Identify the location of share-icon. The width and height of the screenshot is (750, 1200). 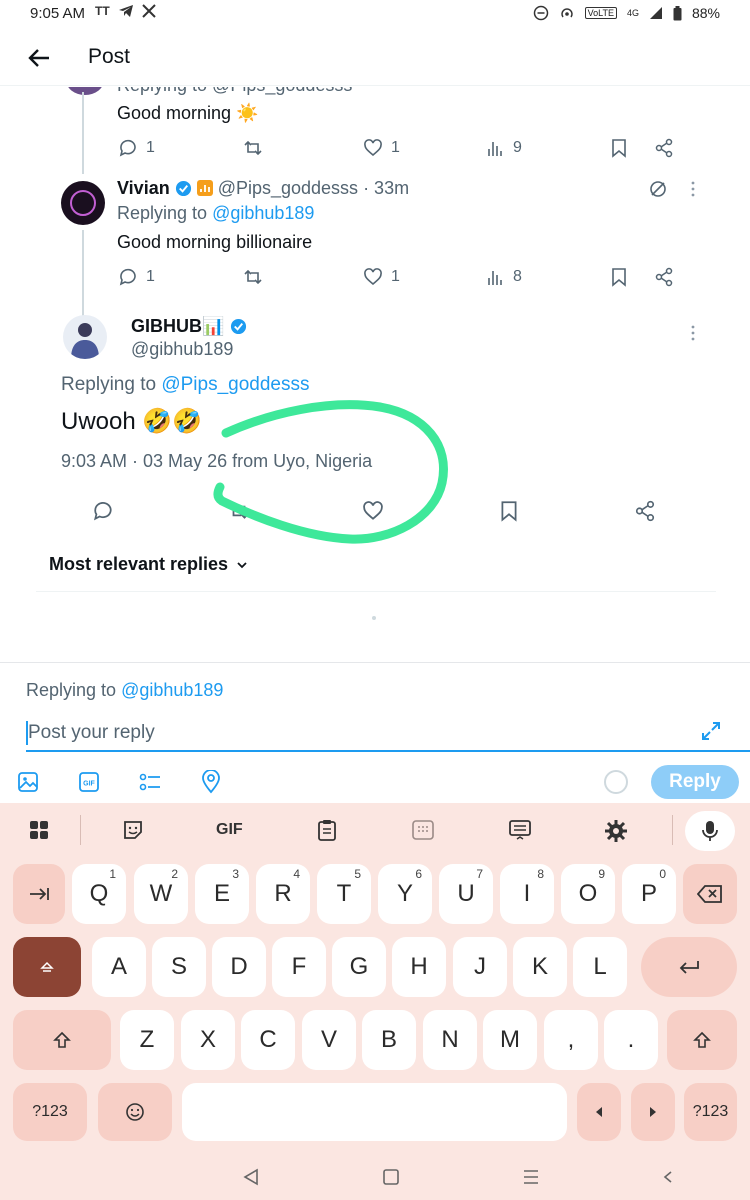
(664, 277).